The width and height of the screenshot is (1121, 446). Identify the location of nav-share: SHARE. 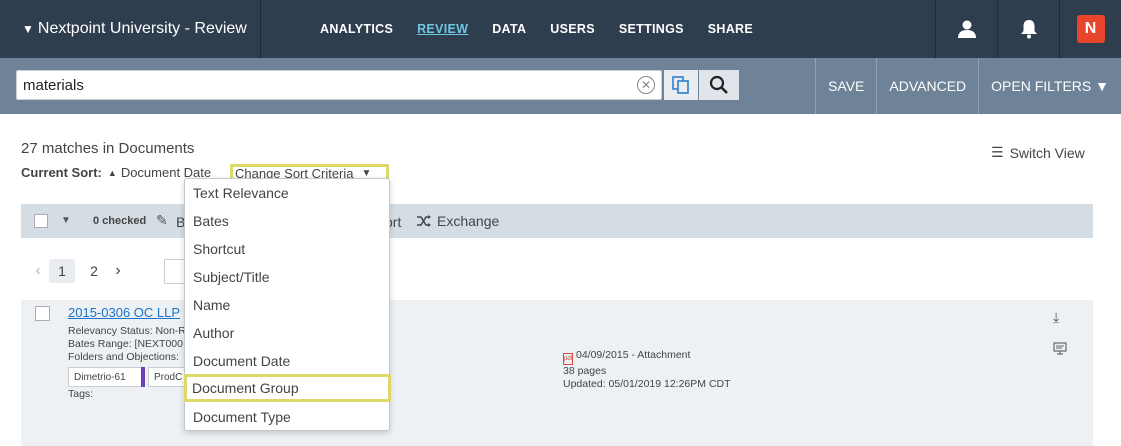
(730, 29).